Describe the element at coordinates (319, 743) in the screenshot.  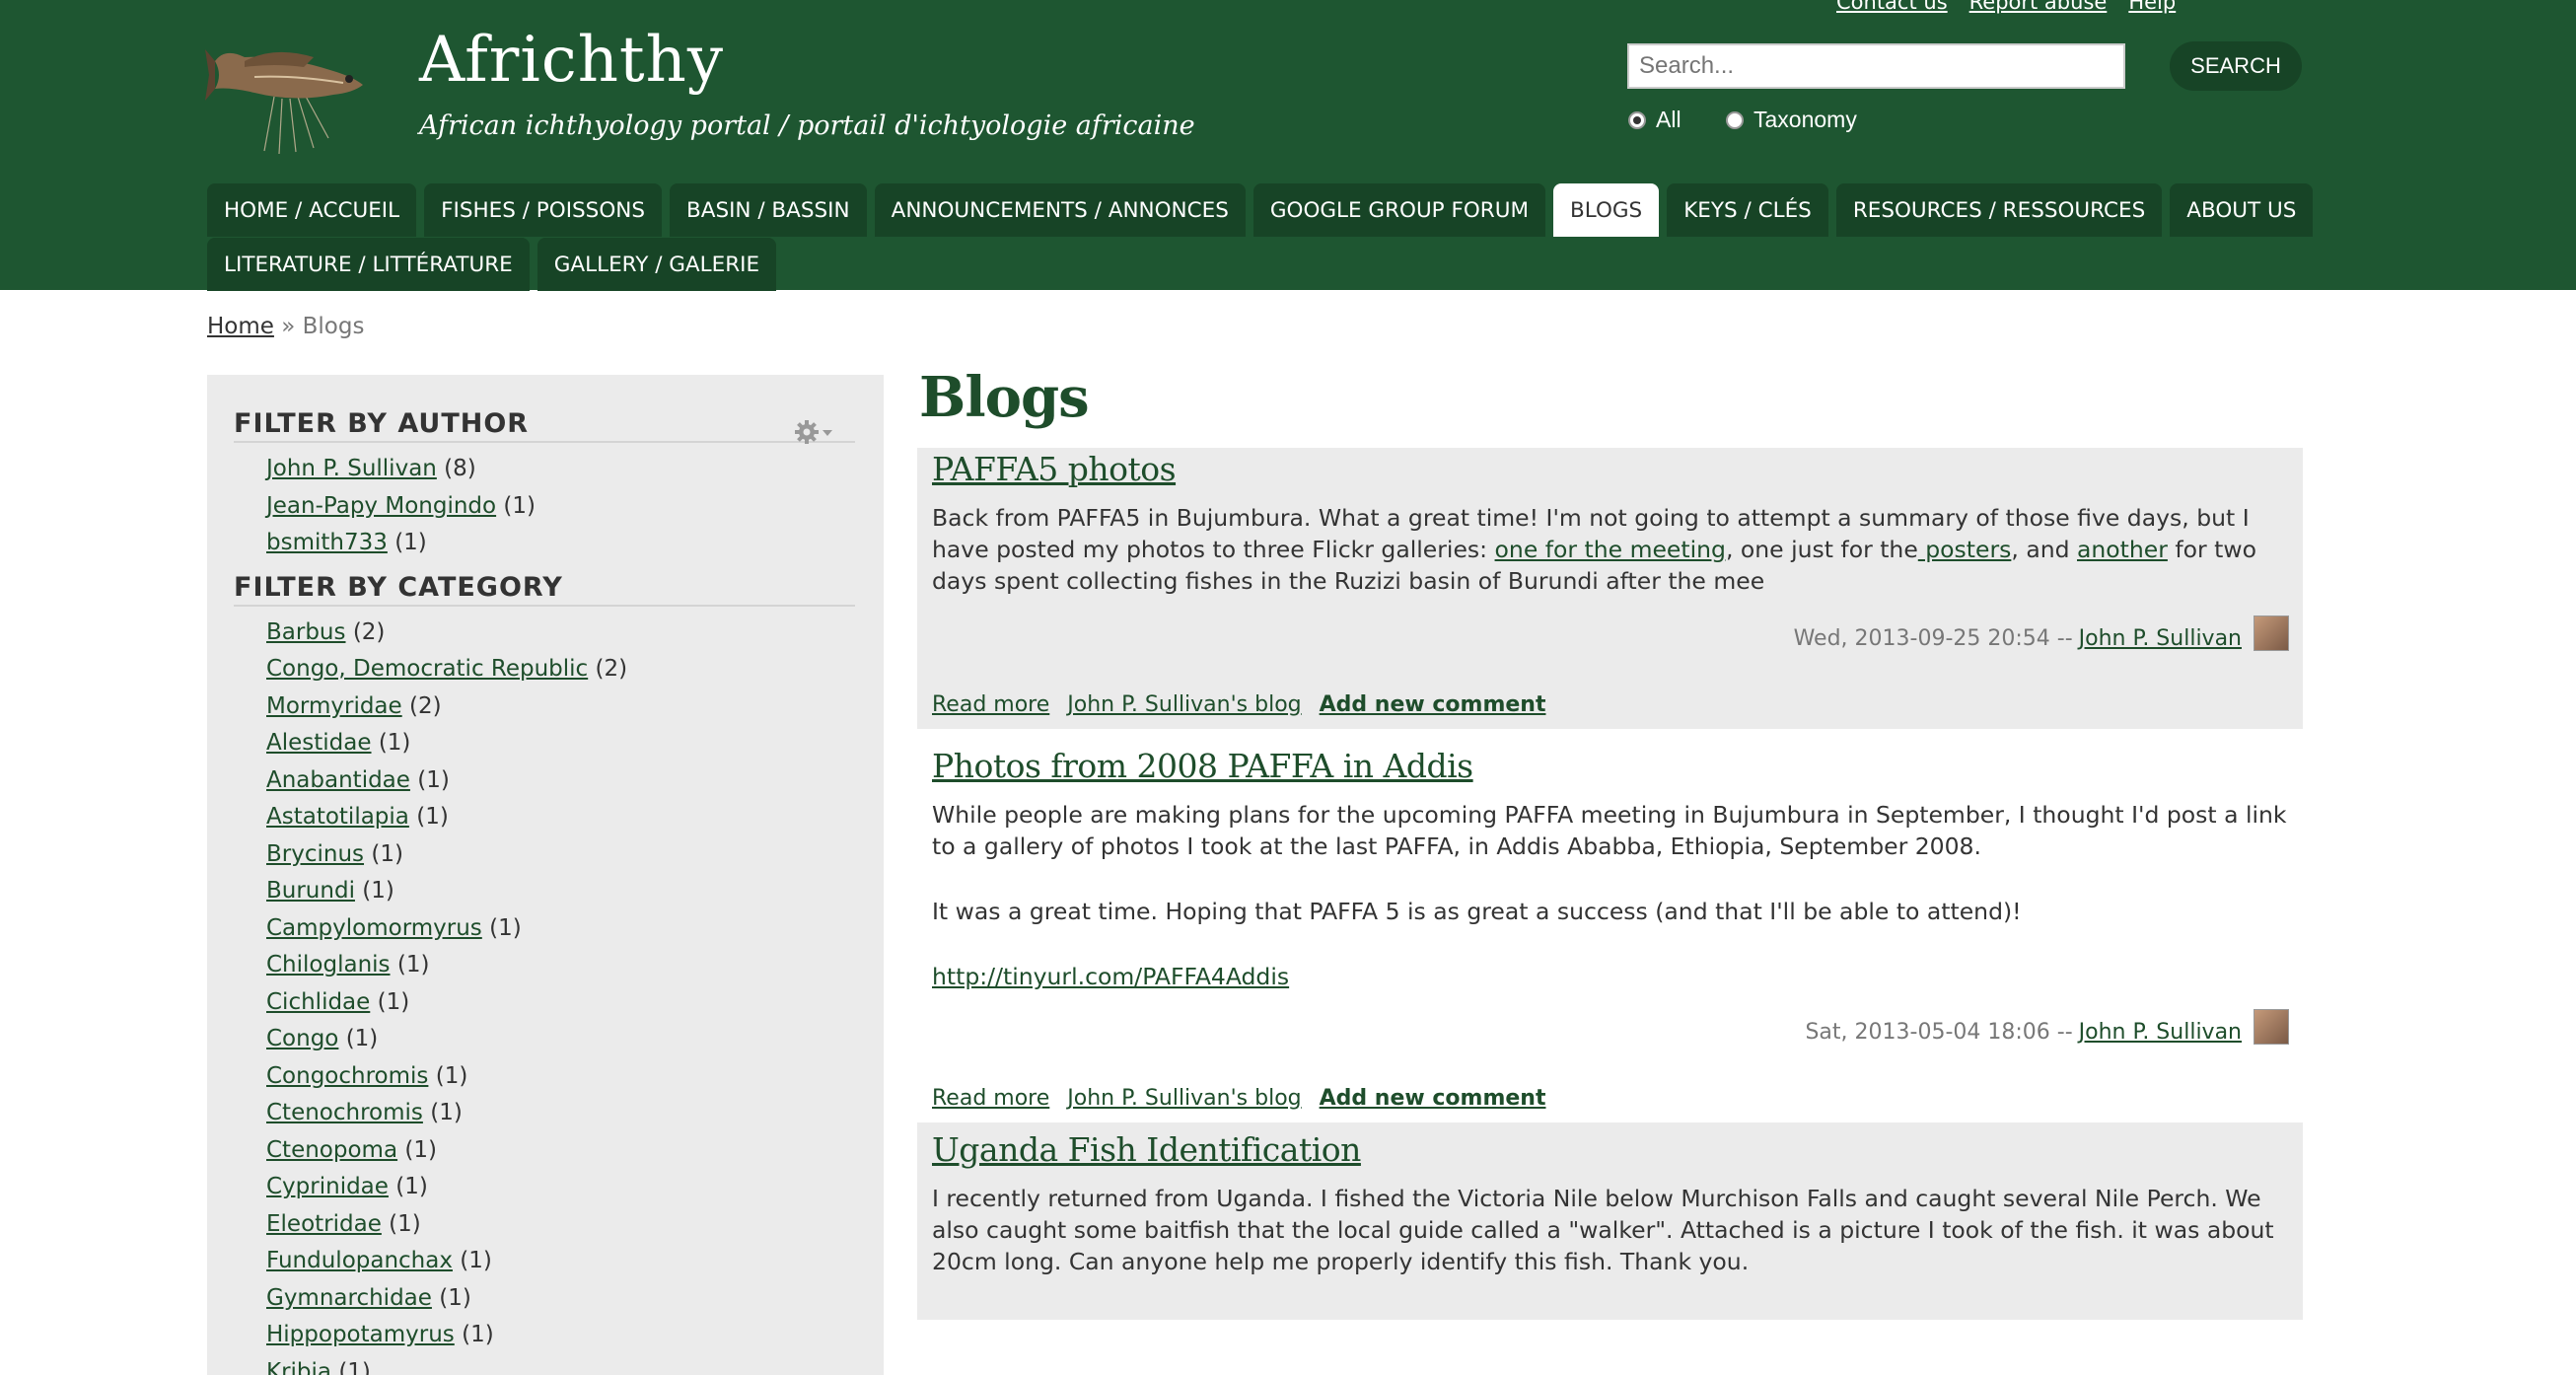
I see `category-filter-link: Alestidae` at that location.